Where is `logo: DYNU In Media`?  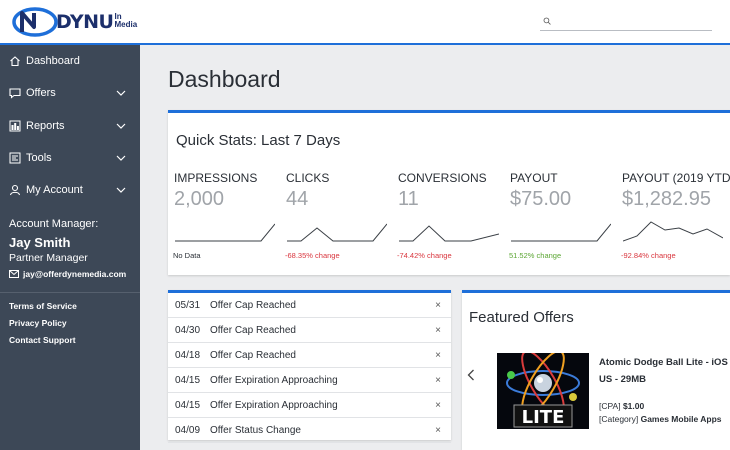
logo: DYNU In Media is located at coordinates (74, 22).